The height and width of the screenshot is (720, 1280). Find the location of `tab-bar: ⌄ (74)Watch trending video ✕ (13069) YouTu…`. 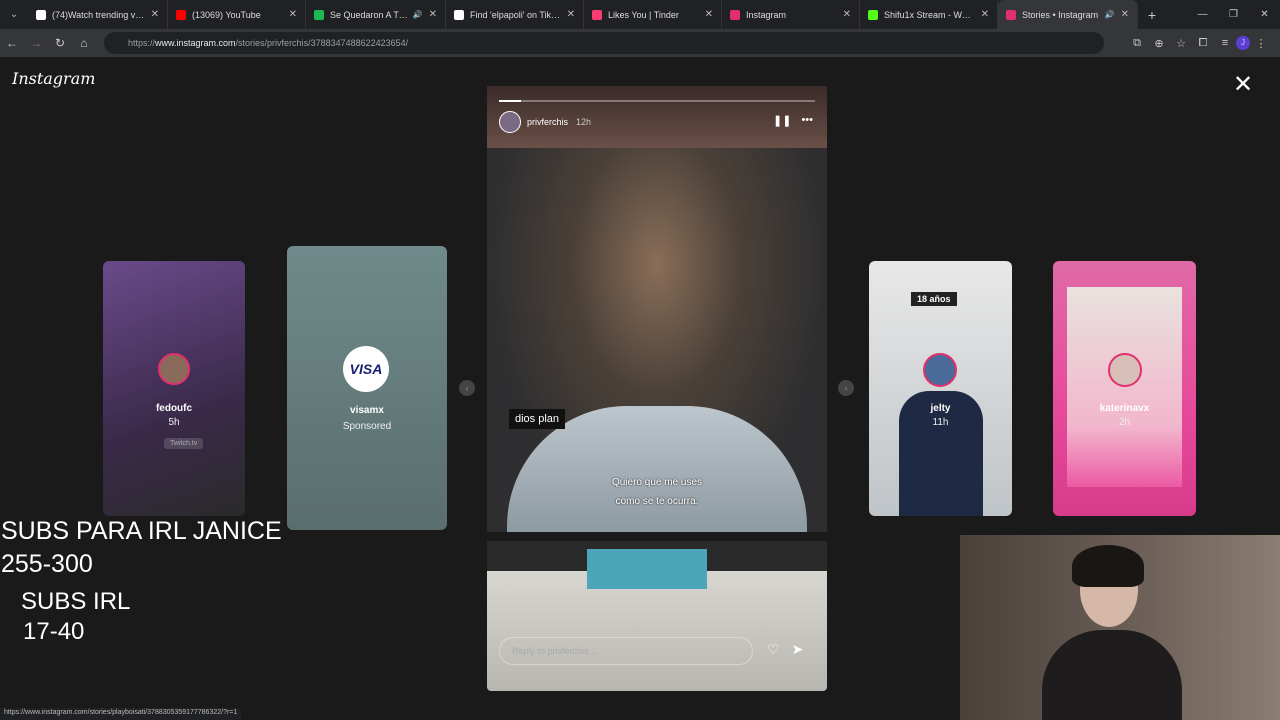

tab-bar: ⌄ (74)Watch trending video ✕ (13069) YouTu… is located at coordinates (640, 14).